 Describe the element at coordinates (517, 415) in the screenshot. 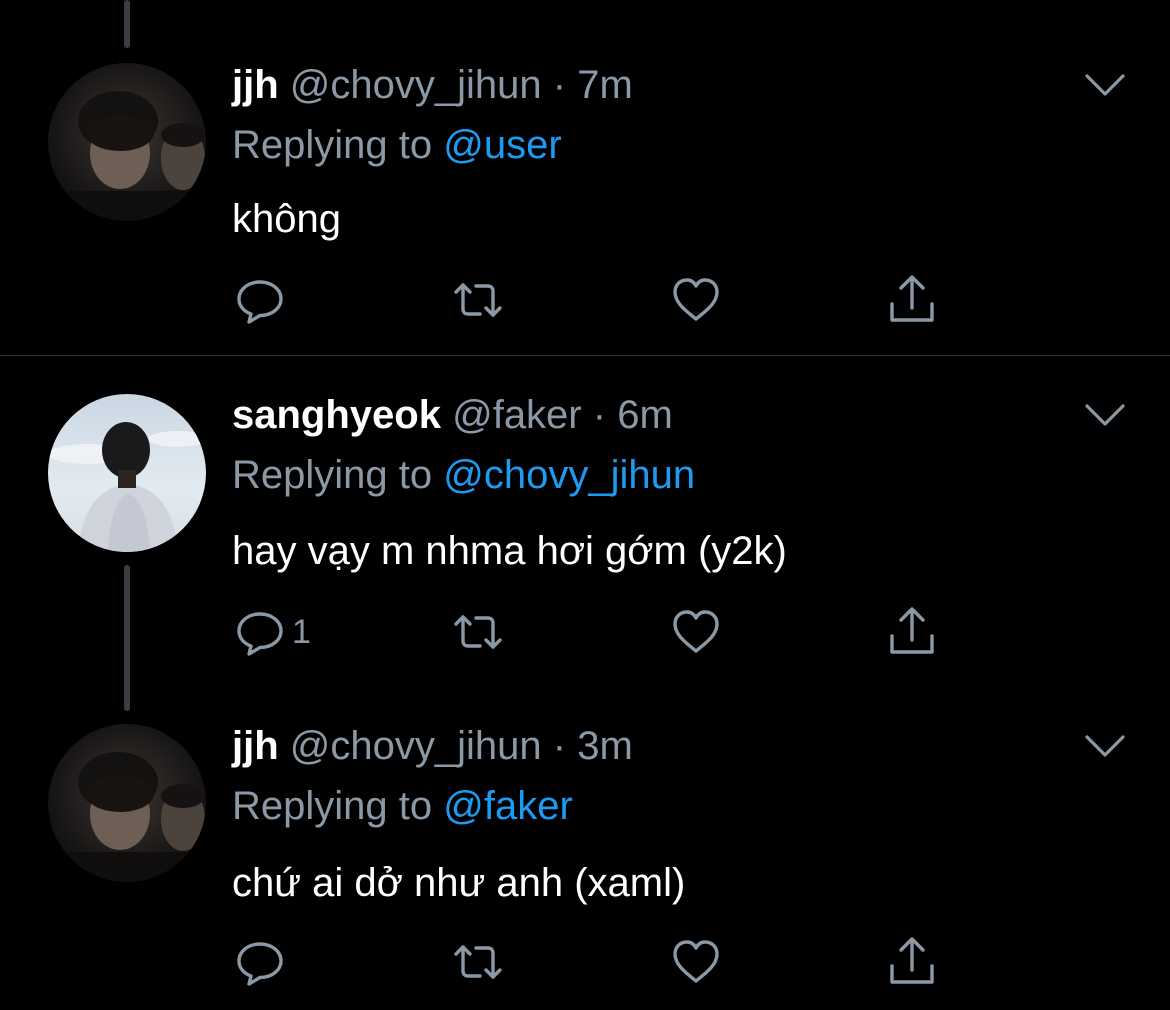

I see `user-handle: @faker` at that location.